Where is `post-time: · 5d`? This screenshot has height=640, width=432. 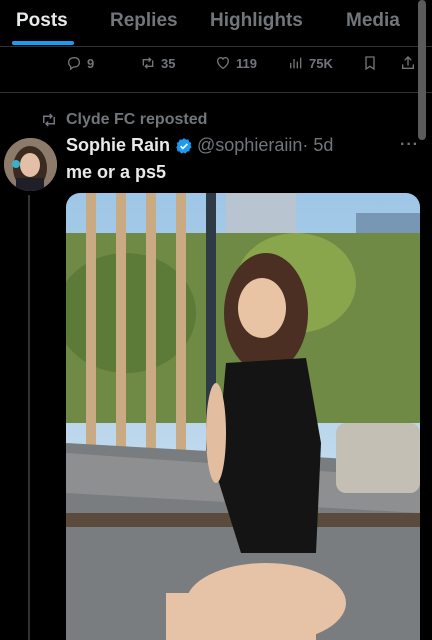
post-time: · 5d is located at coordinates (317, 145).